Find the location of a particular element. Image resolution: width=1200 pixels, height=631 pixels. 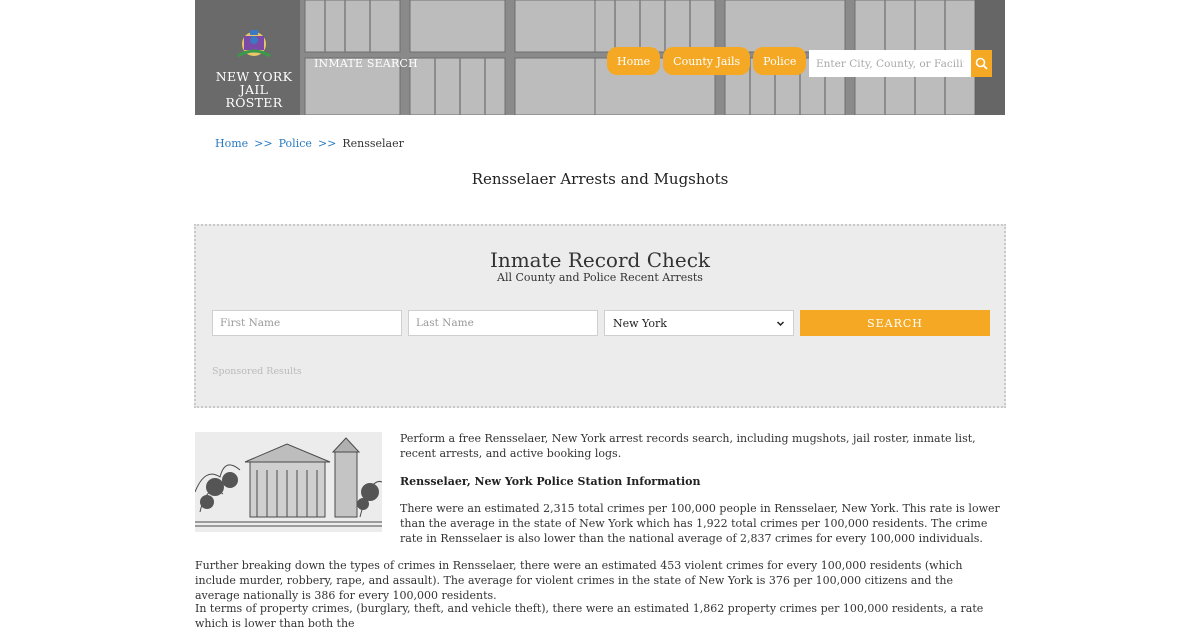

first-name-input is located at coordinates (307, 323).